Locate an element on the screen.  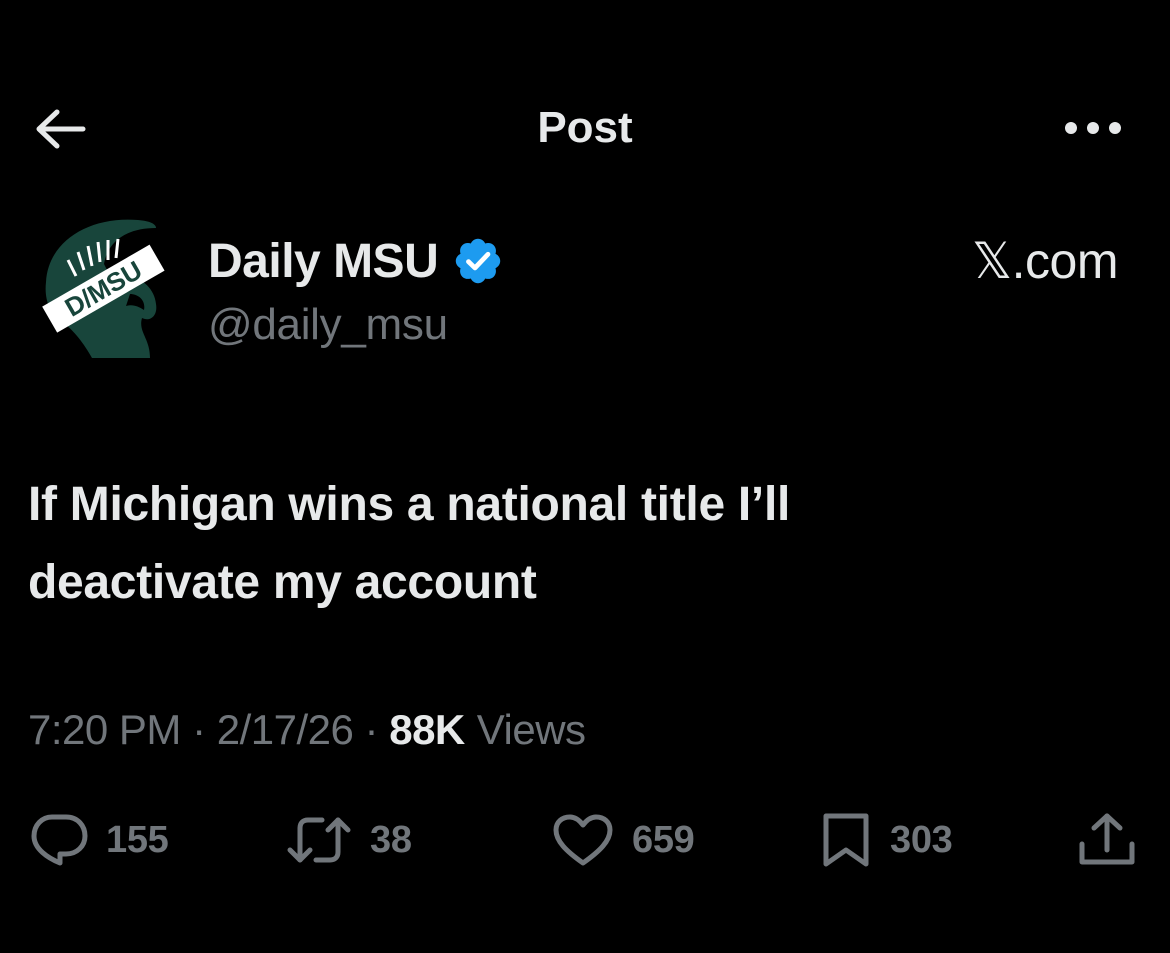
arrow-left-icon is located at coordinates (61, 129).